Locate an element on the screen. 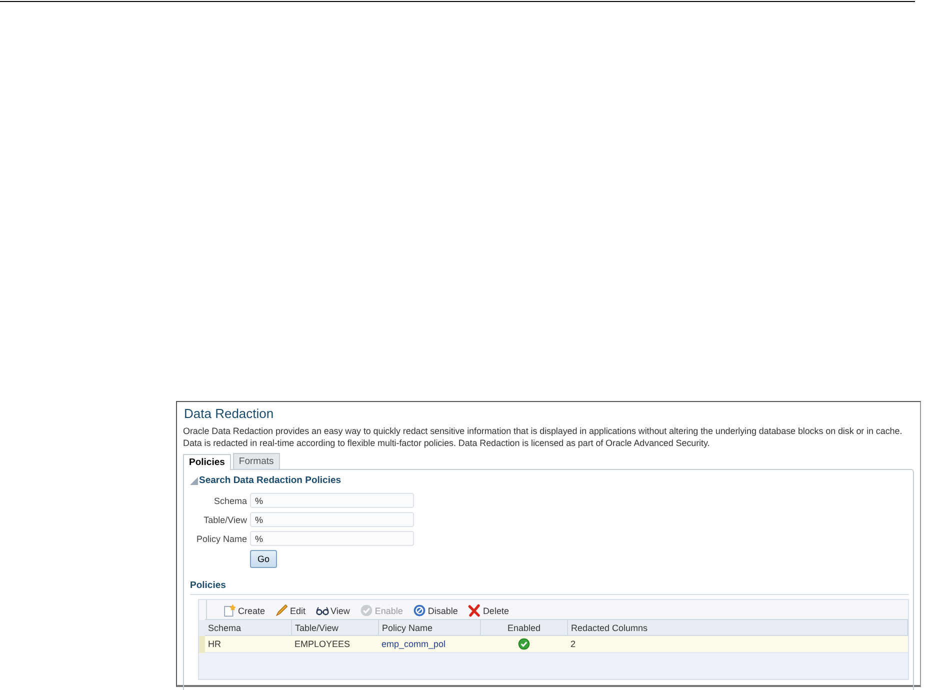 This screenshot has height=690, width=925. column-header: Redacted Columns is located at coordinates (738, 628).